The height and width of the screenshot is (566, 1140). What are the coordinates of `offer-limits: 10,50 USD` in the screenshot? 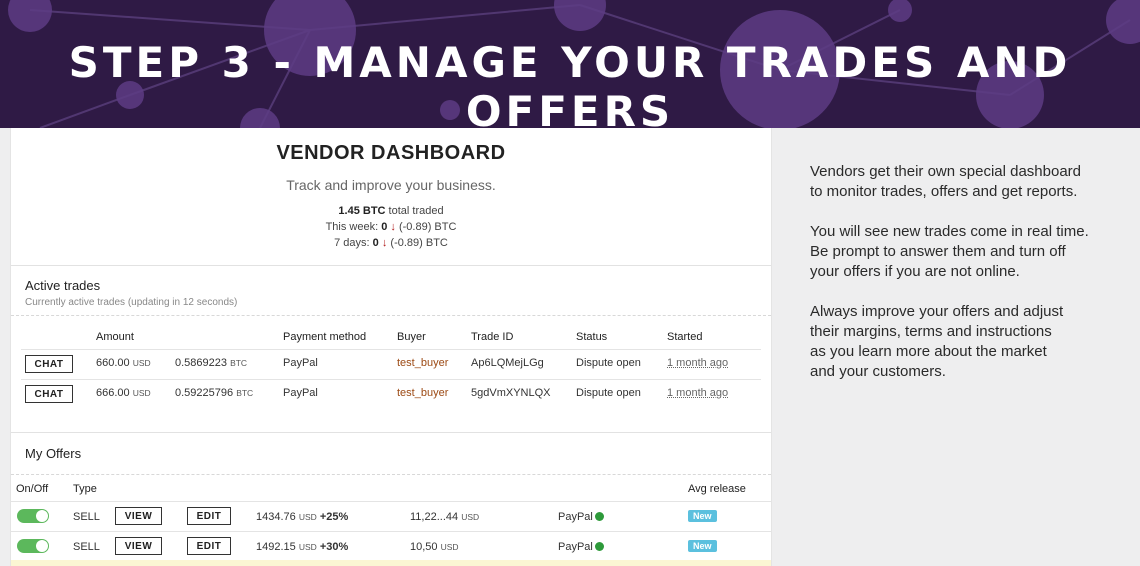 It's located at (434, 547).